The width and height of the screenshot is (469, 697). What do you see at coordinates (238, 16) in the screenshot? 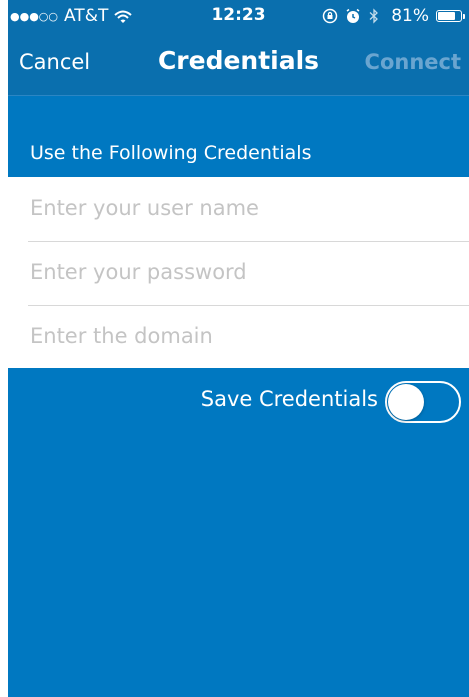
I see `status-bar: ●●●○○ AT&T 12:23 81%` at bounding box center [238, 16].